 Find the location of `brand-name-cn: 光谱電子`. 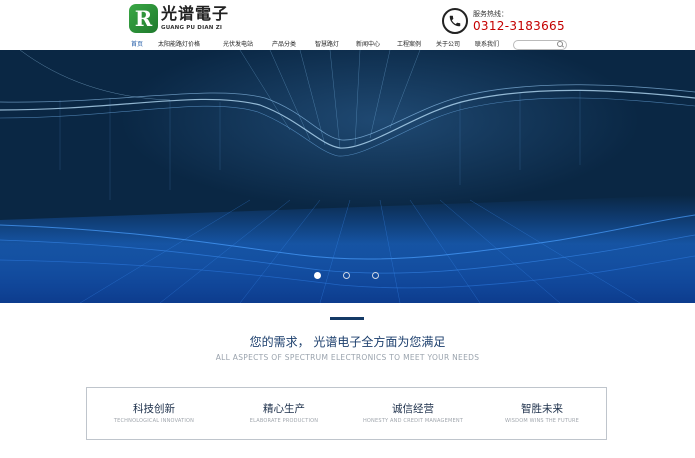

brand-name-cn: 光谱電子 is located at coordinates (195, 13).